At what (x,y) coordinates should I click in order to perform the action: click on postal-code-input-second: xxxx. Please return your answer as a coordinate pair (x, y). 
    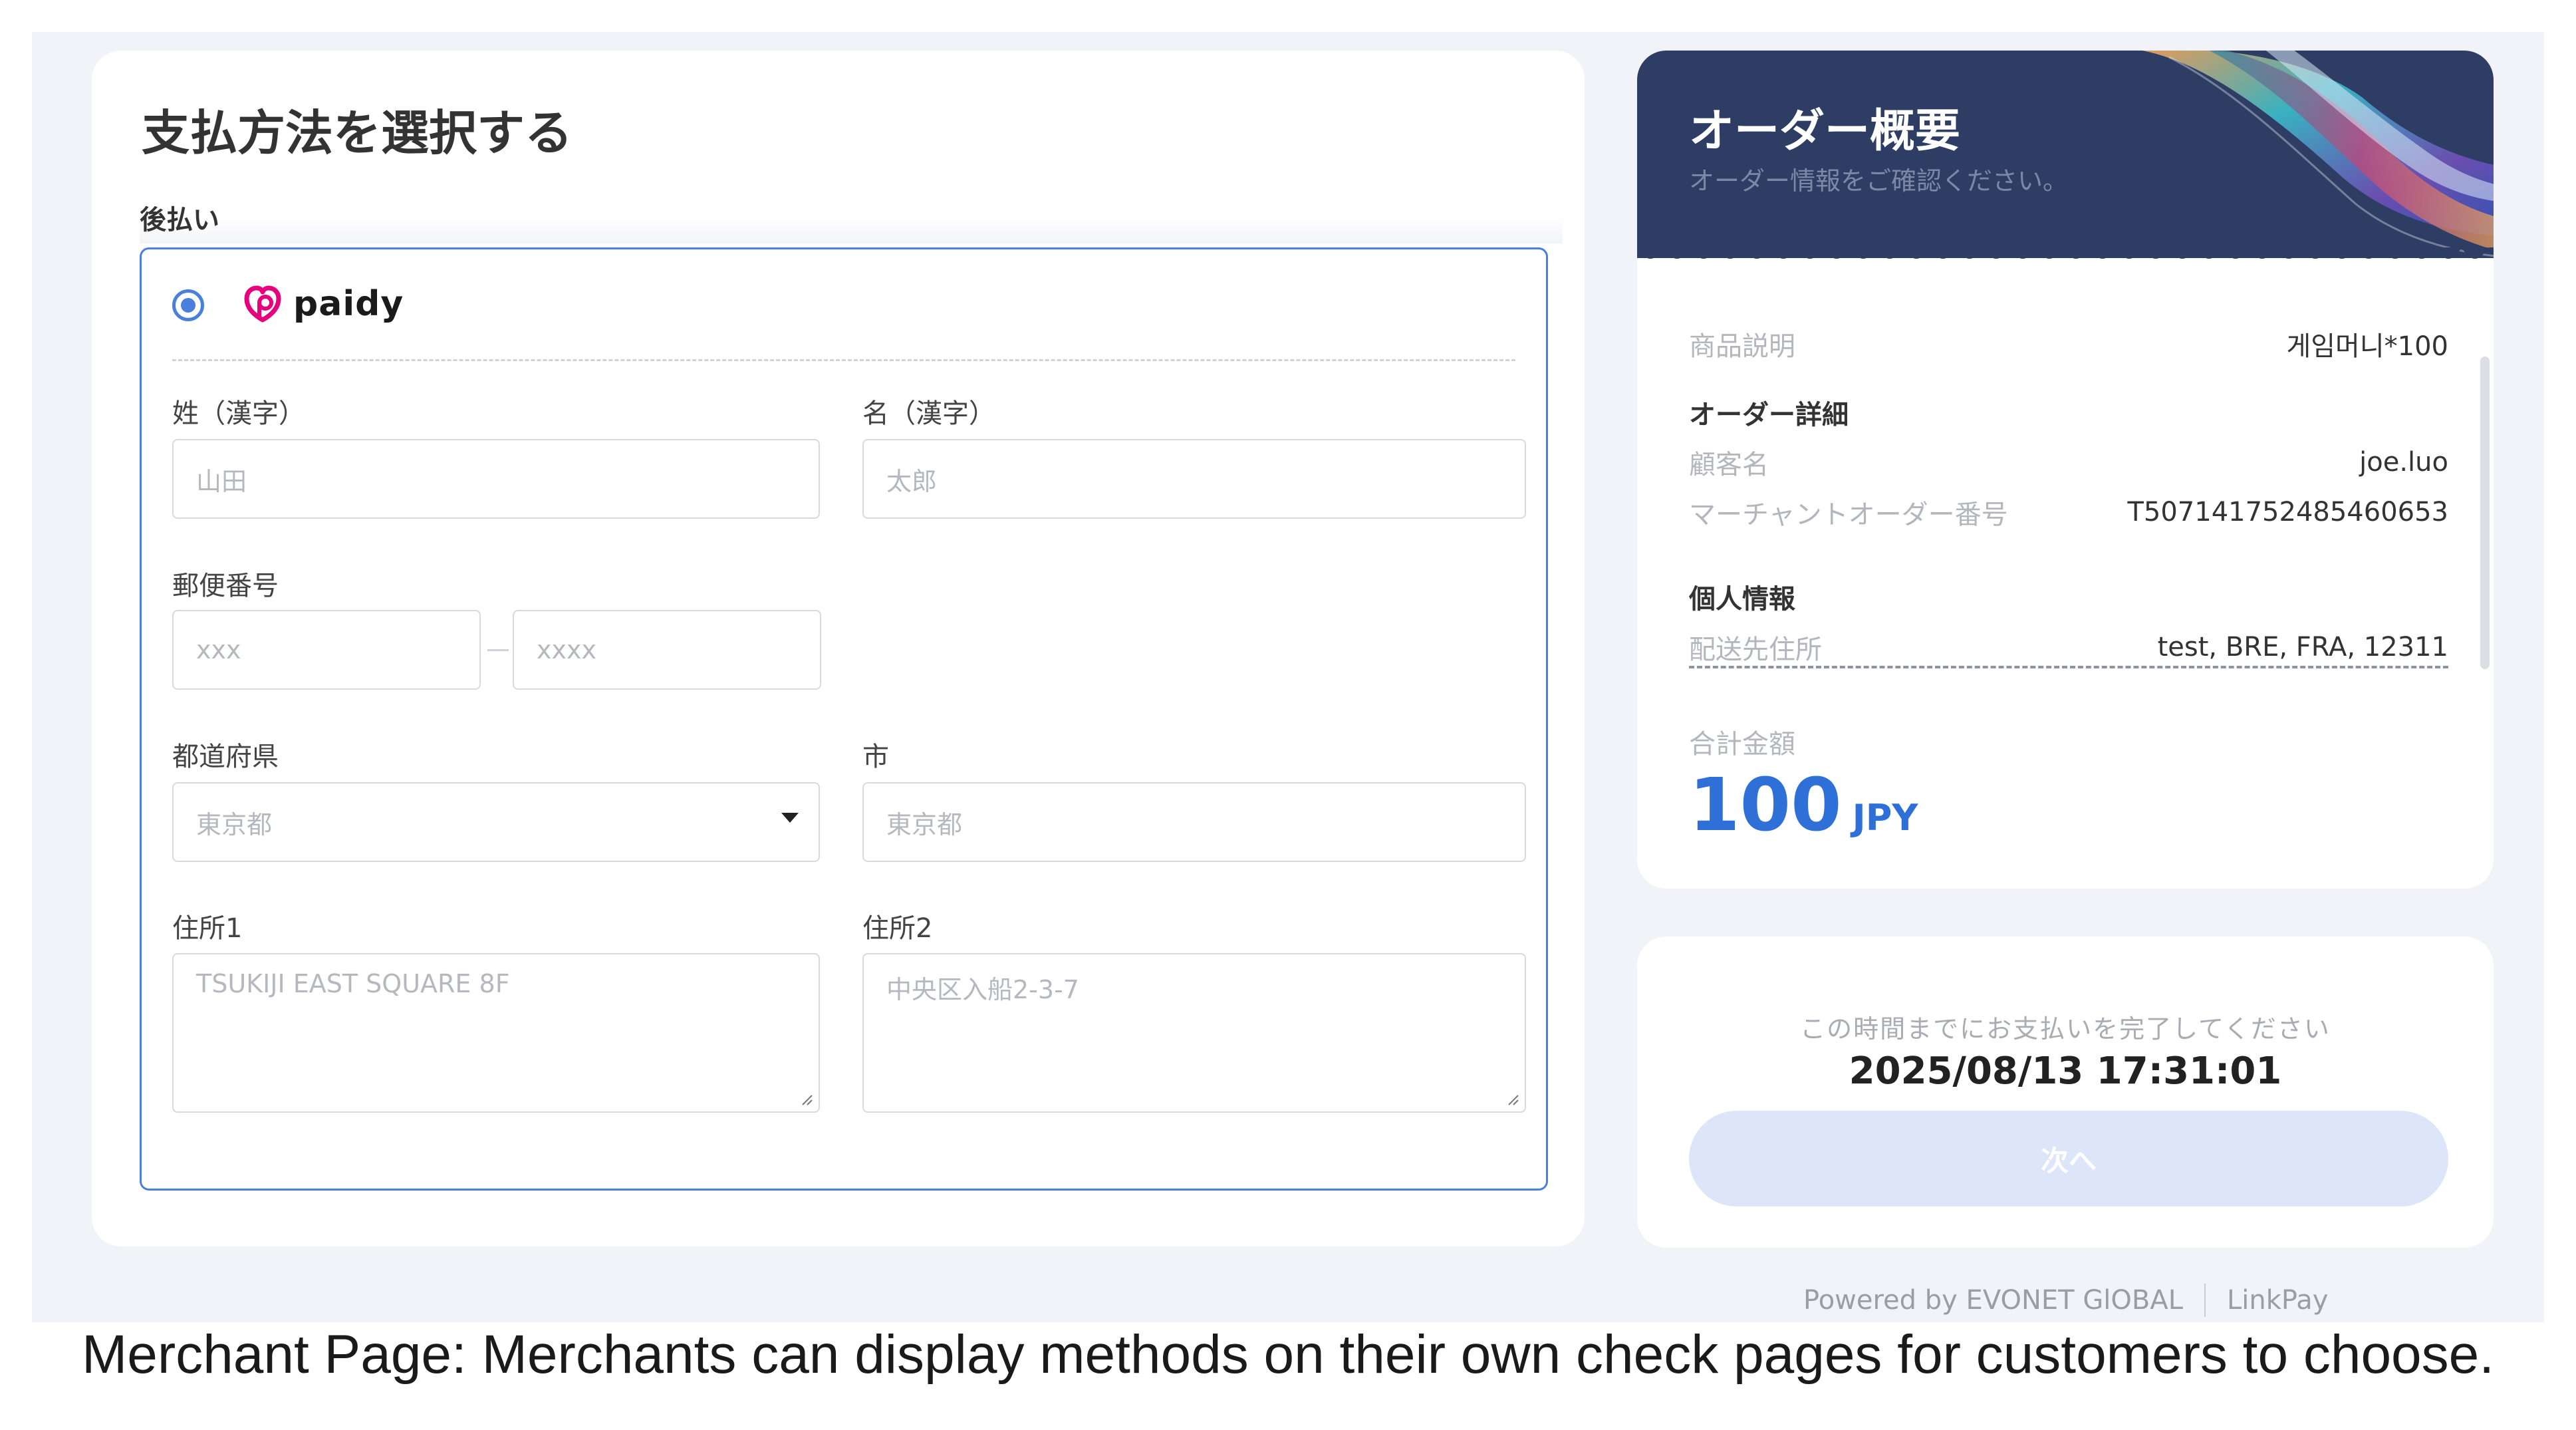
    Looking at the image, I should click on (667, 650).